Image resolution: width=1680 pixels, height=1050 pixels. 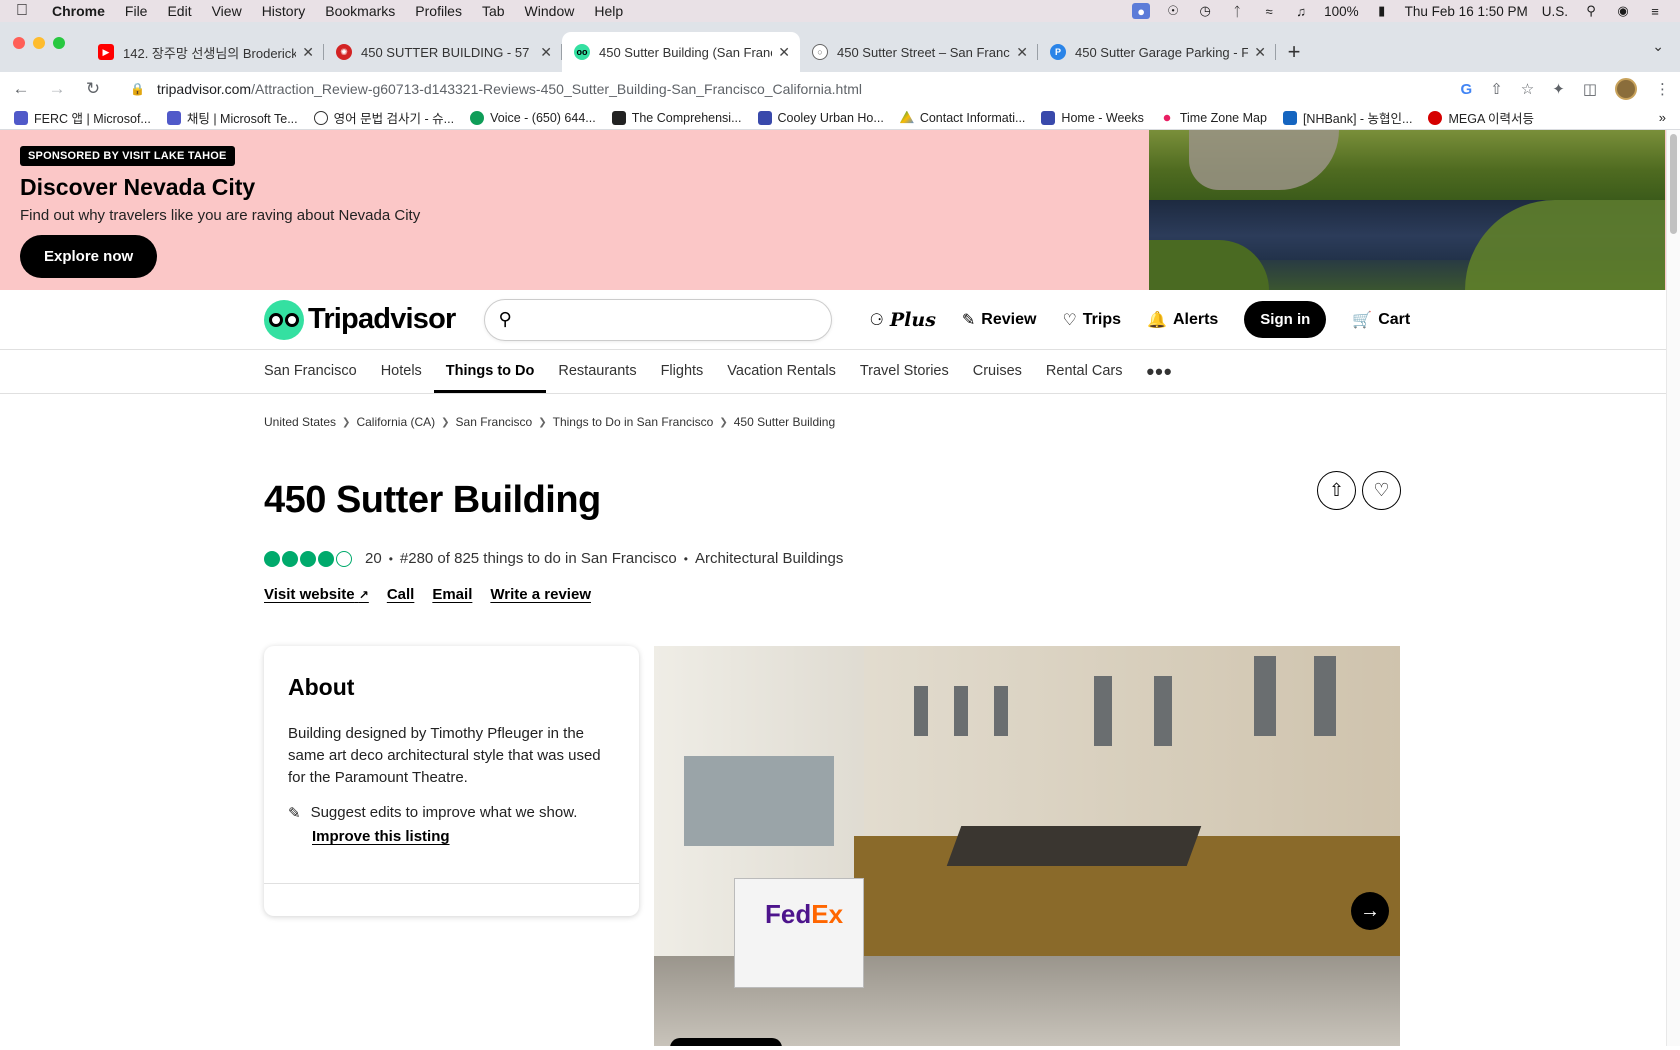 I want to click on bookmark-item: Home - Weeks, so click(x=1092, y=117).